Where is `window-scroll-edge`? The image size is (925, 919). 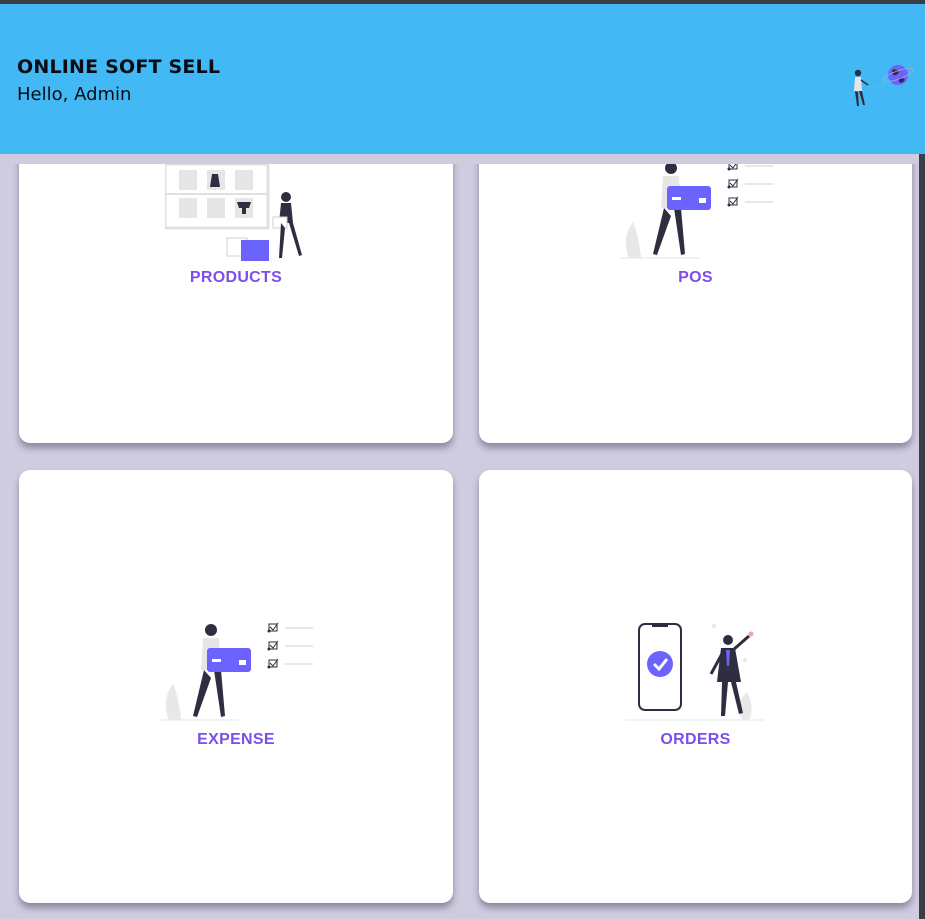
window-scroll-edge is located at coordinates (922, 536).